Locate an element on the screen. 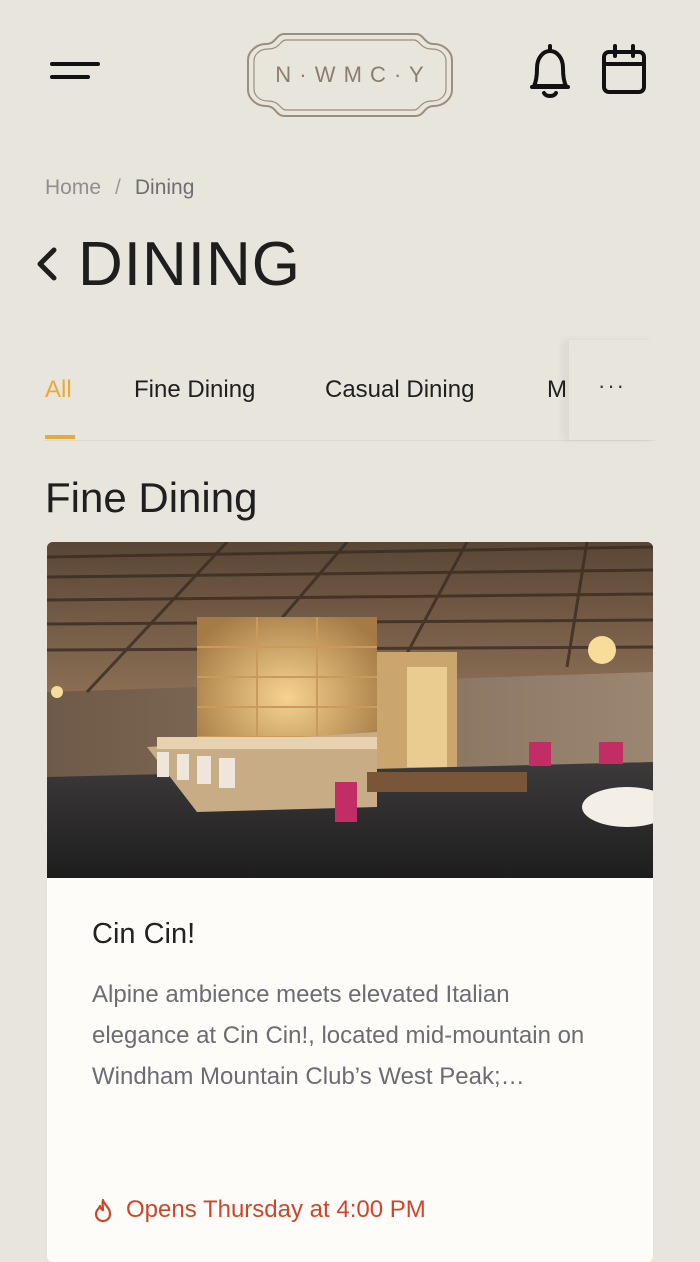 The image size is (700, 1262). tab-truncated: M is located at coordinates (557, 390).